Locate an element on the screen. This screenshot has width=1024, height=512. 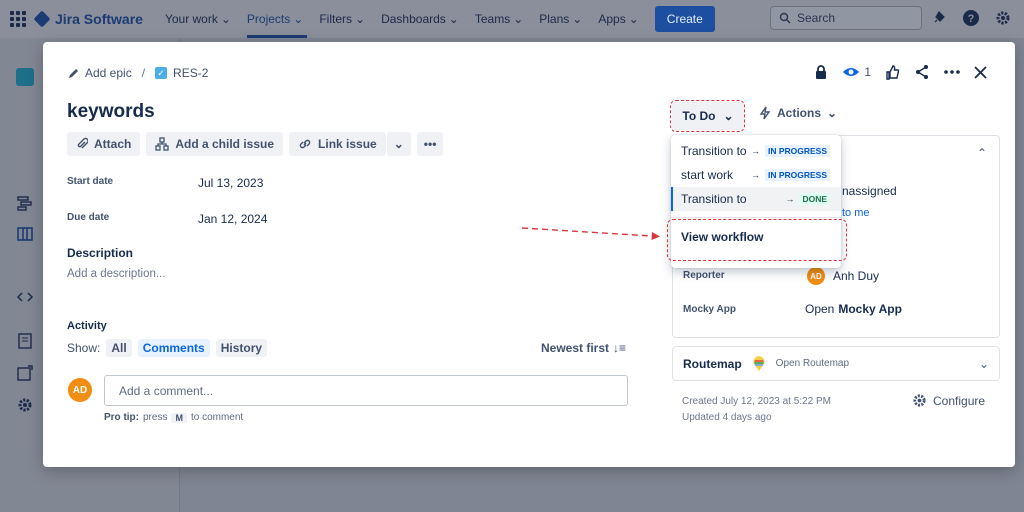
annotation-arrow is located at coordinates (590, 233).